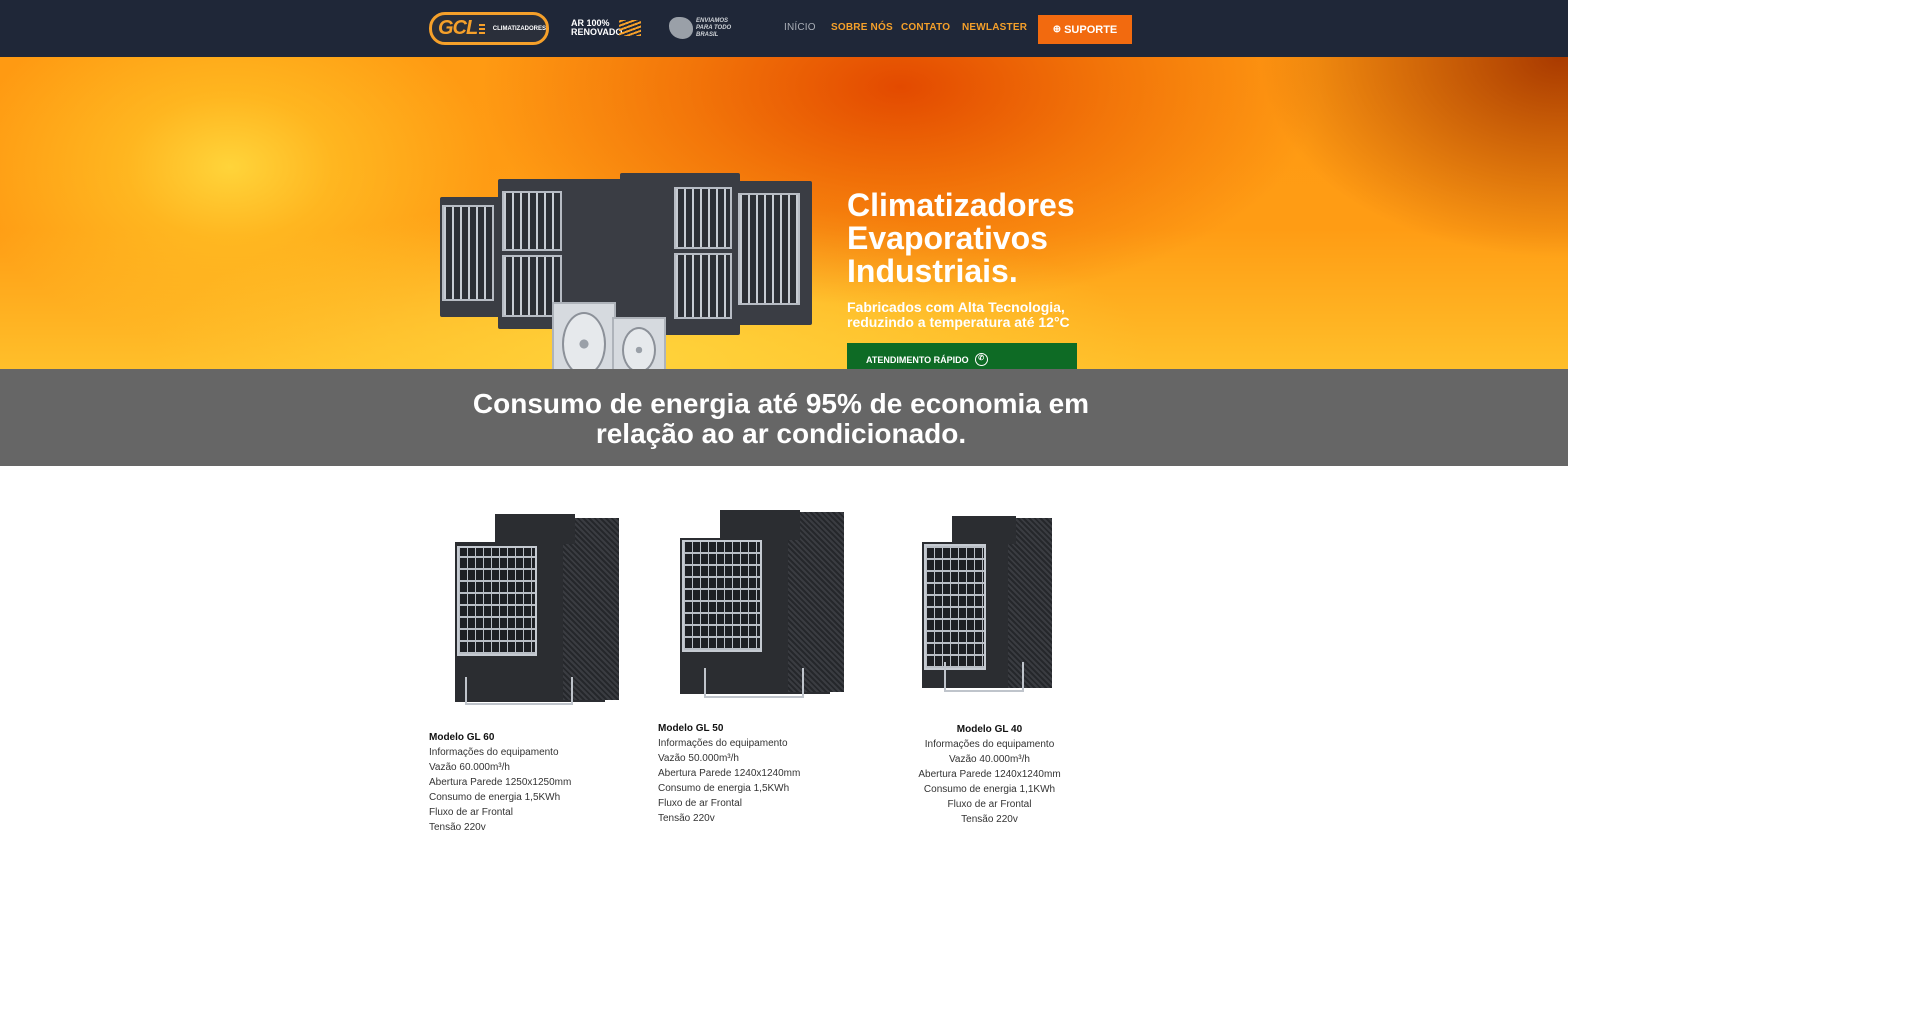 The width and height of the screenshot is (1920, 1015). I want to click on gcl-logo: GCL CLIMATIZADORES, so click(489, 28).